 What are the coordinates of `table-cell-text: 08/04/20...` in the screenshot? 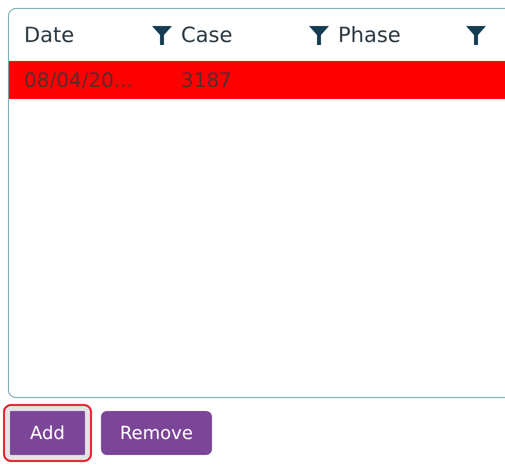 It's located at (79, 80).